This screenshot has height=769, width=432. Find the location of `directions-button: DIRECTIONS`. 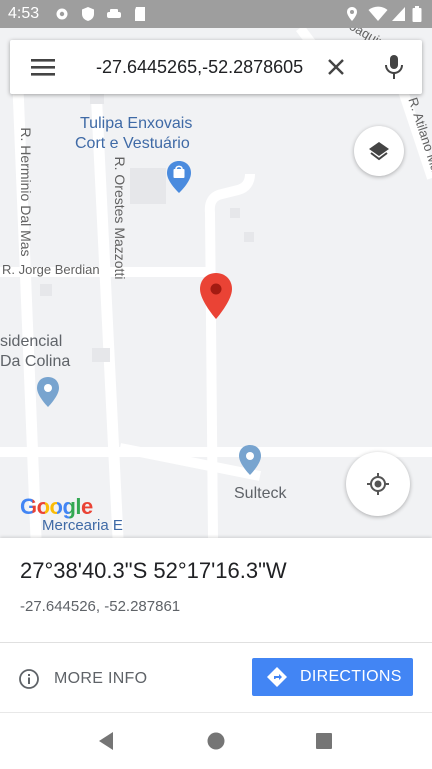

directions-button: DIRECTIONS is located at coordinates (332, 677).